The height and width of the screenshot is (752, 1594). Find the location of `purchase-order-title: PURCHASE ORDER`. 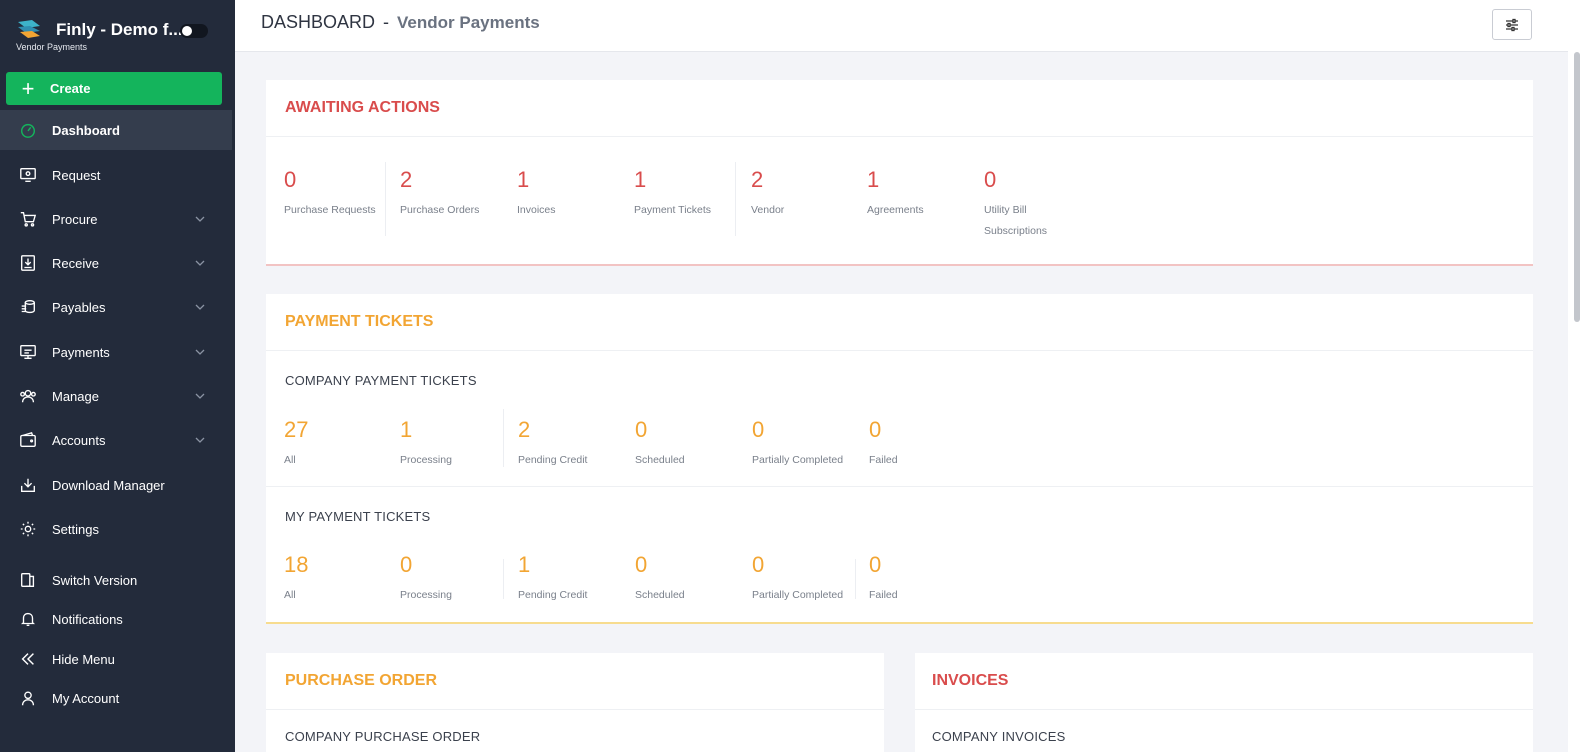

purchase-order-title: PURCHASE ORDER is located at coordinates (575, 681).